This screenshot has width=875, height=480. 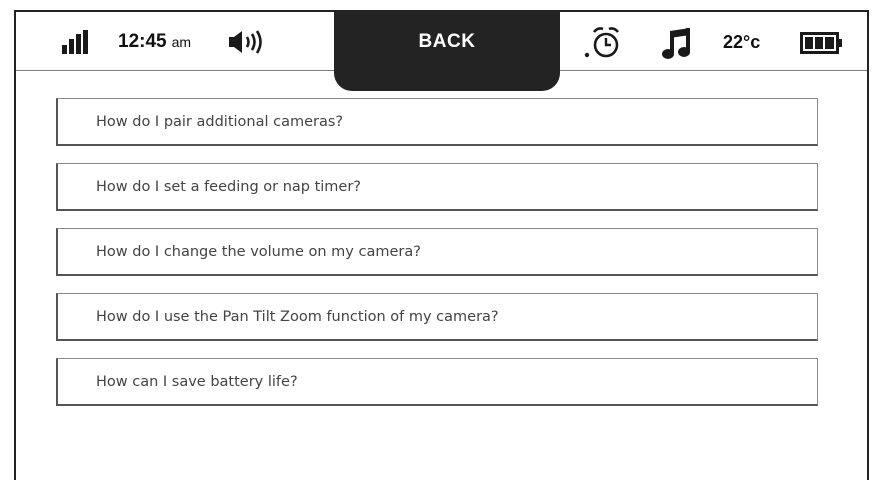 I want to click on clock-time: 12:45 am, so click(x=154, y=42).